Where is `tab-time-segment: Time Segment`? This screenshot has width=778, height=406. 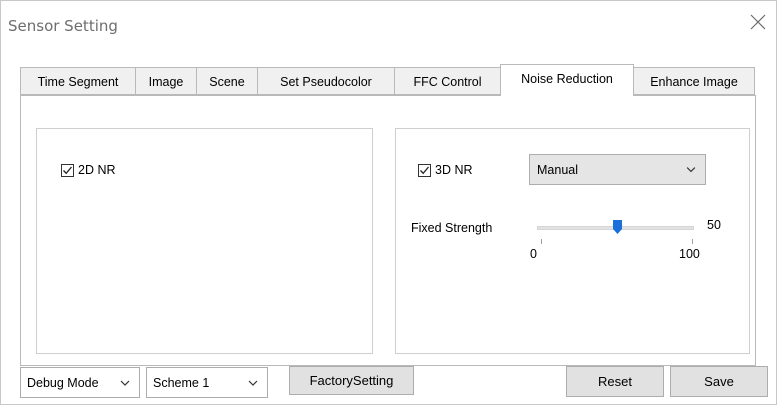 tab-time-segment: Time Segment is located at coordinates (78, 81).